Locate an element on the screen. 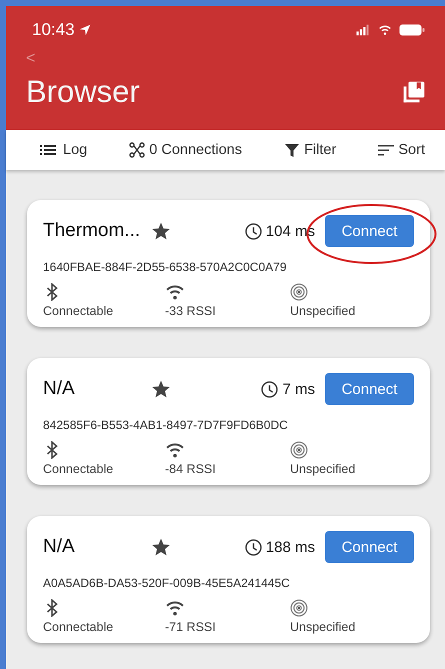 The width and height of the screenshot is (445, 669). battery-icon is located at coordinates (412, 30).